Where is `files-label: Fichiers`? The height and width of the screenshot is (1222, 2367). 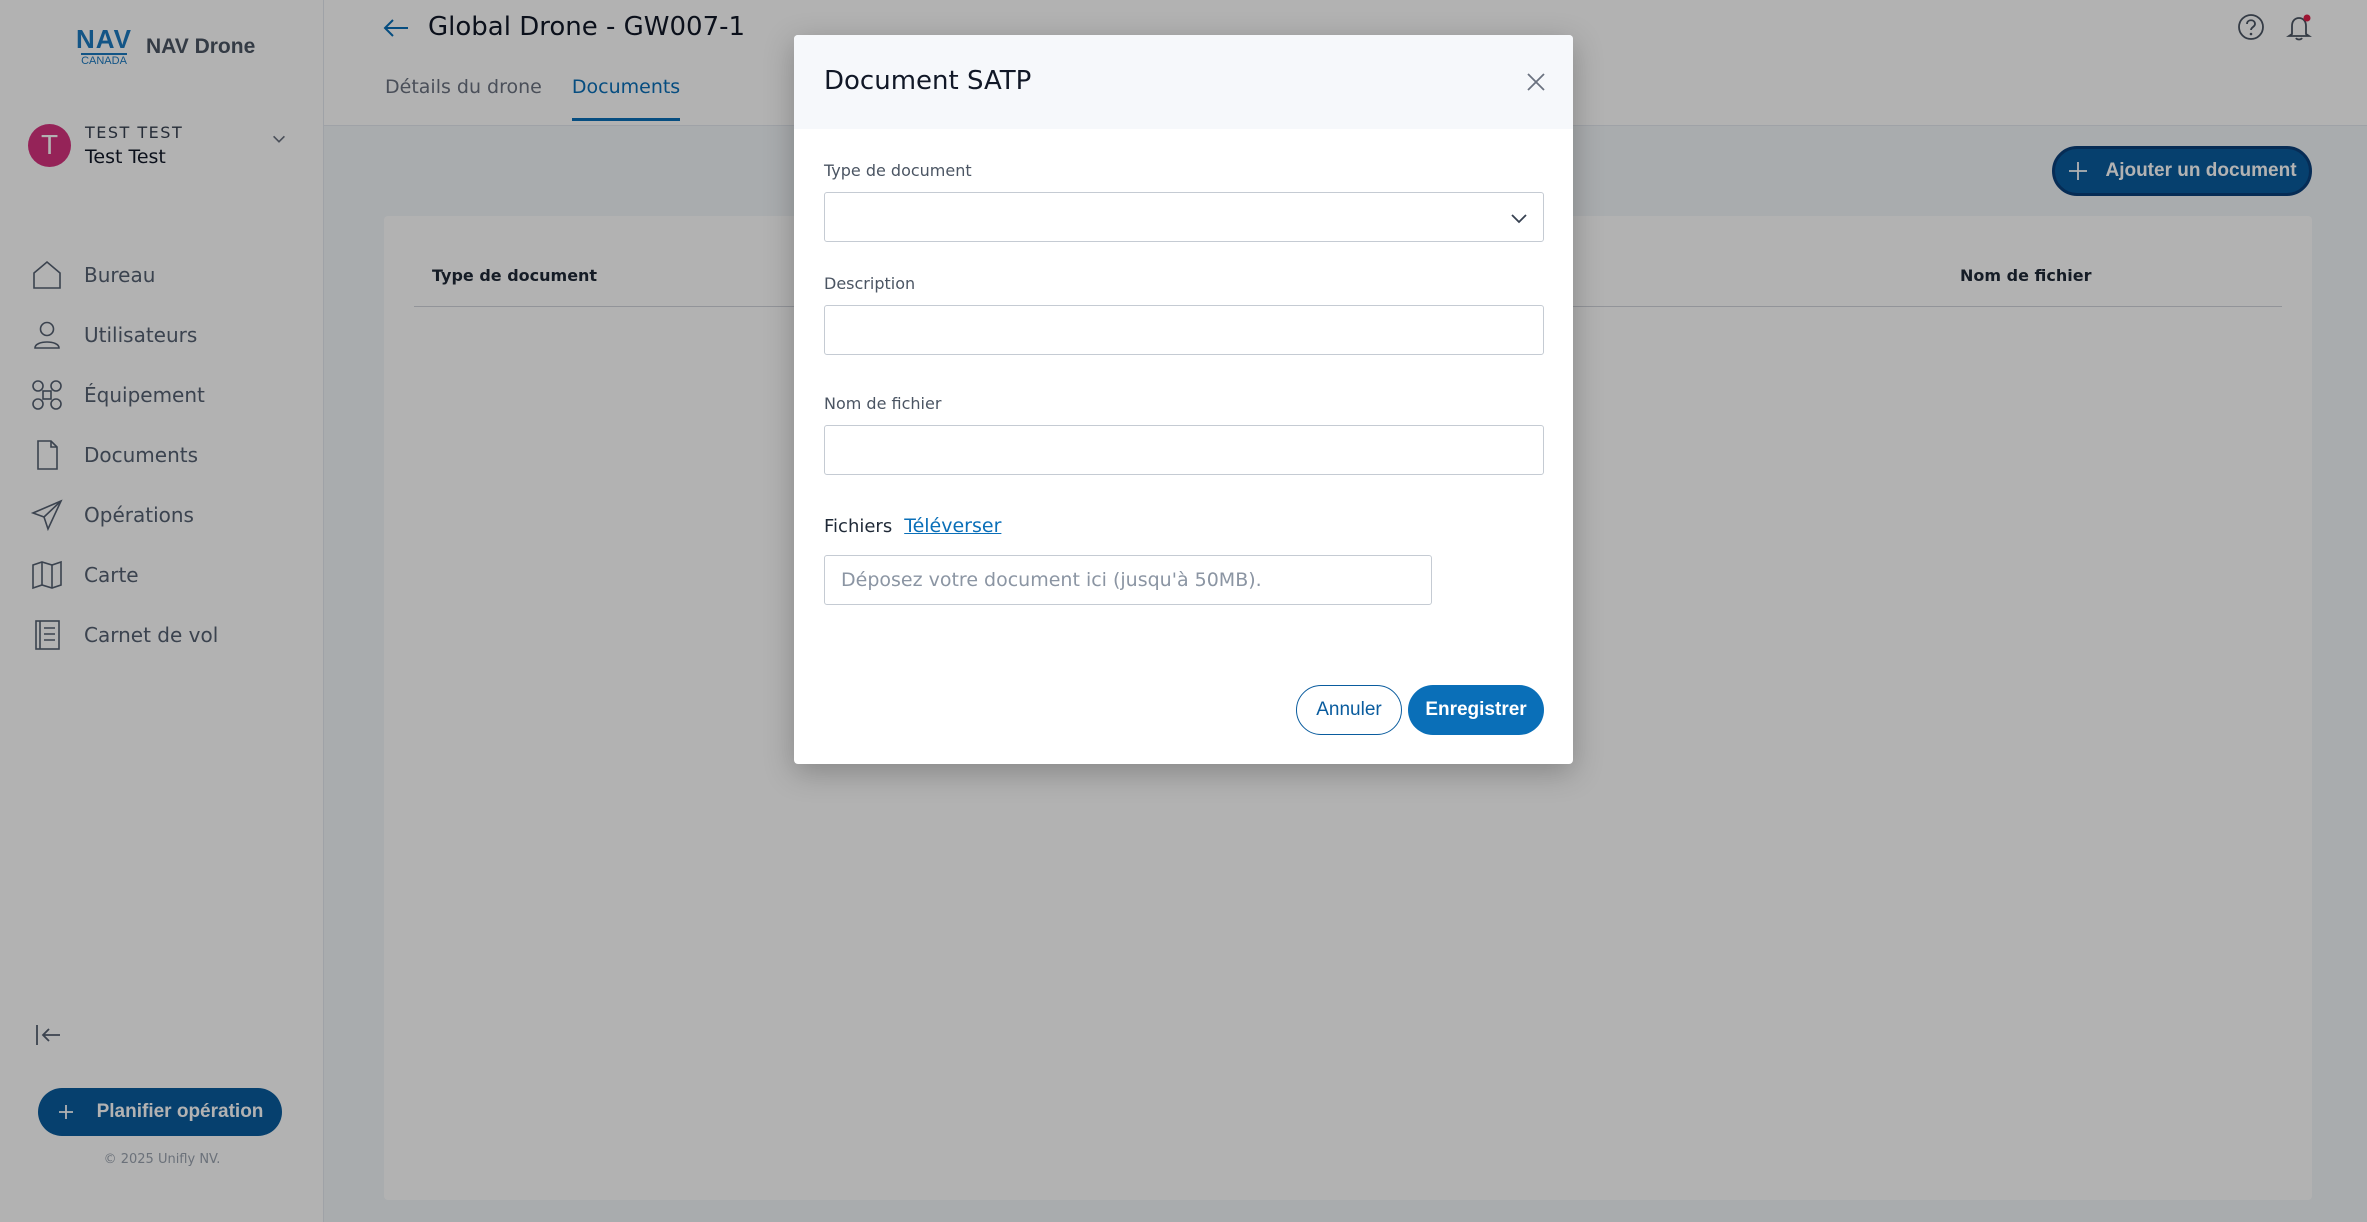 files-label: Fichiers is located at coordinates (858, 526).